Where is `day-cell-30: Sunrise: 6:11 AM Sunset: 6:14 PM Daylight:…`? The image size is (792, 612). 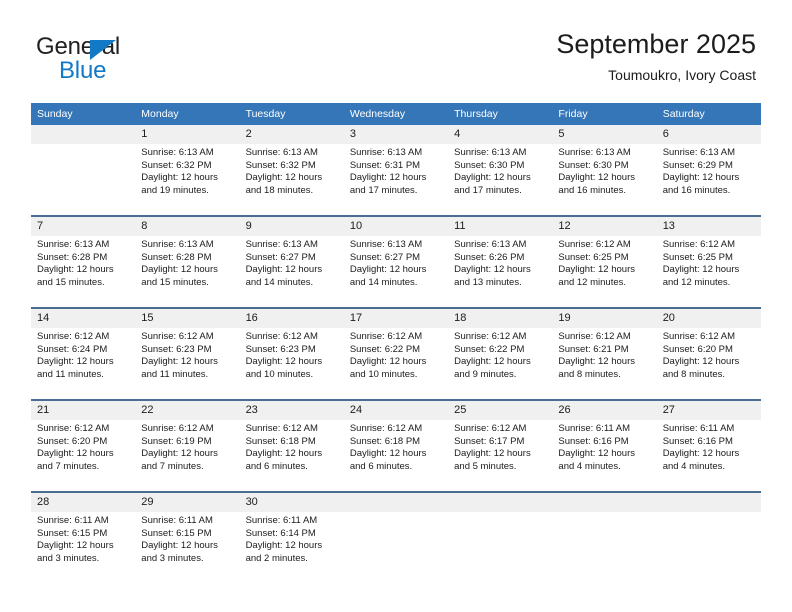
day-cell-30: Sunrise: 6:11 AM Sunset: 6:14 PM Daylight:… is located at coordinates (291, 548).